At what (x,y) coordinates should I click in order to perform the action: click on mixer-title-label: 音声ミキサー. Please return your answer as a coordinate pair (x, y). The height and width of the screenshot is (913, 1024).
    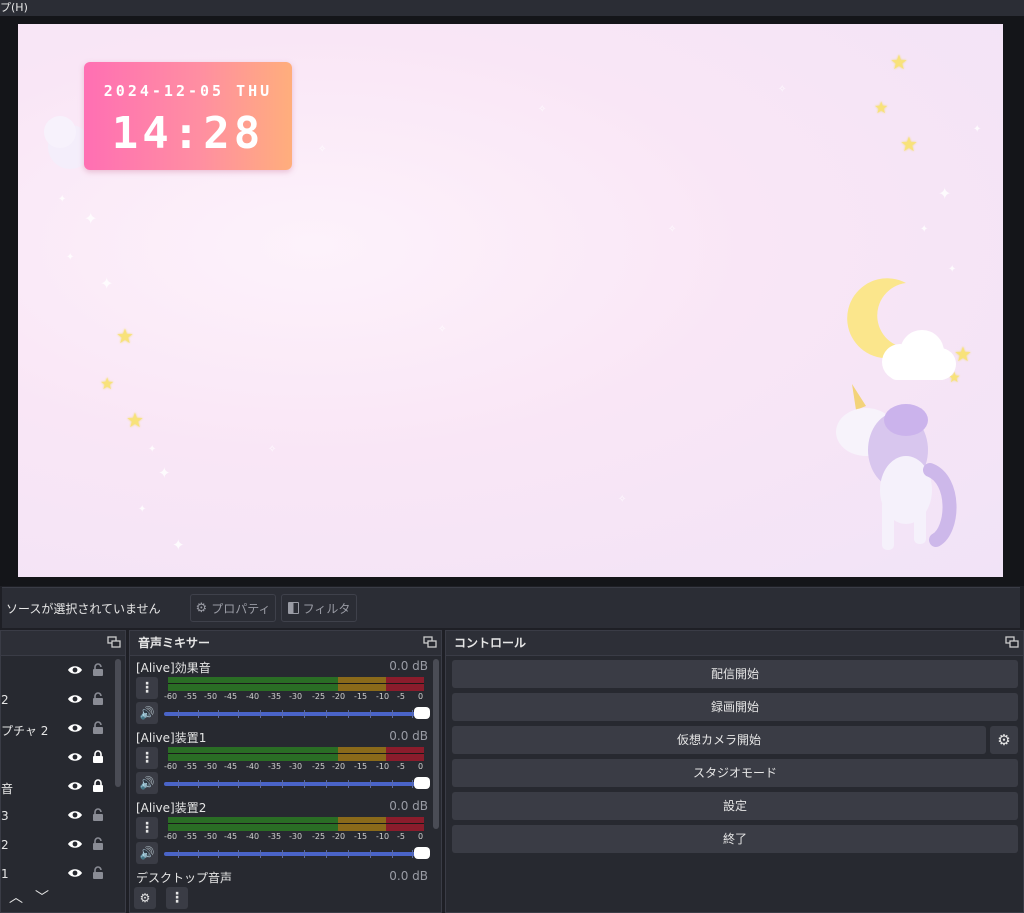
    Looking at the image, I should click on (174, 643).